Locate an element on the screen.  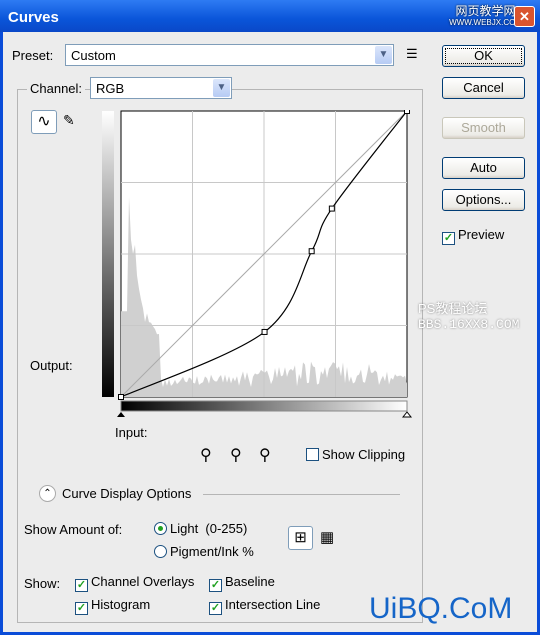
divider is located at coordinates (301, 494).